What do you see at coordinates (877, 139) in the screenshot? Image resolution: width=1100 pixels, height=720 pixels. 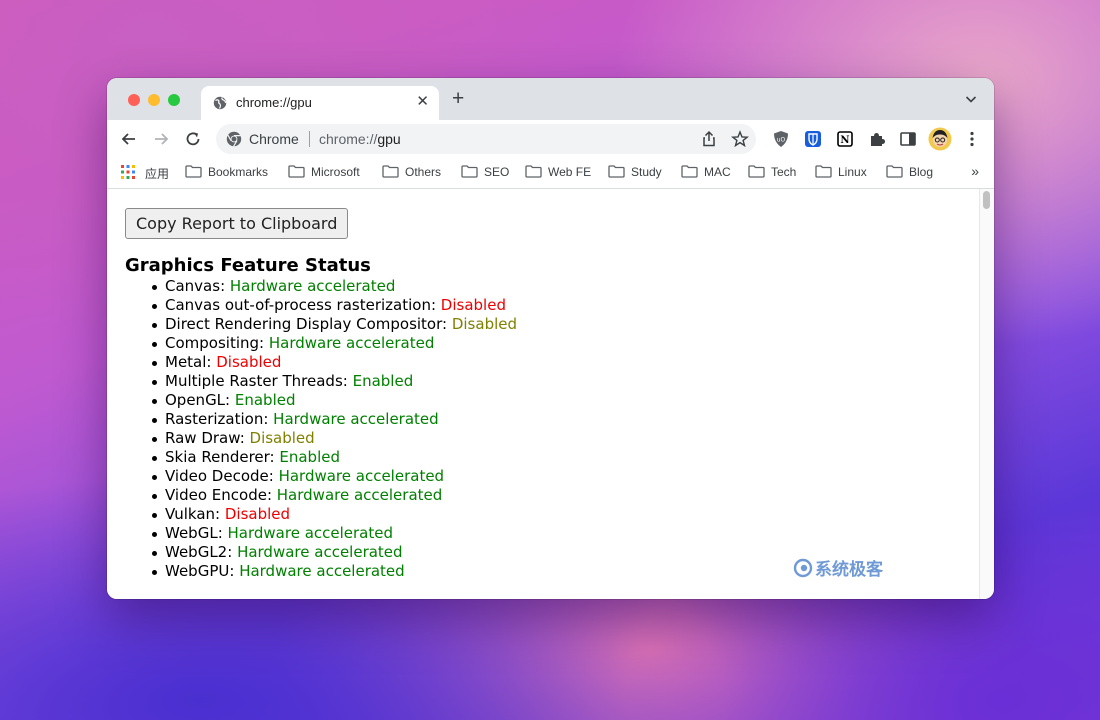 I see `puzzle-extensions-icon` at bounding box center [877, 139].